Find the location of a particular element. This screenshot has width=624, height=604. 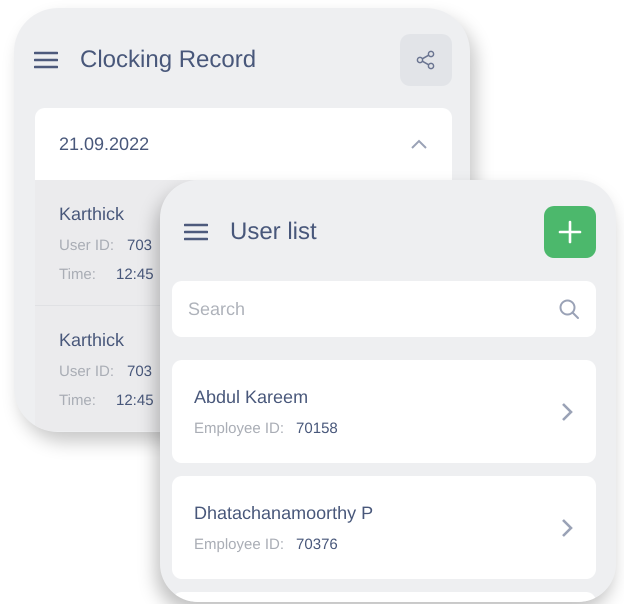

search-icon is located at coordinates (569, 309).